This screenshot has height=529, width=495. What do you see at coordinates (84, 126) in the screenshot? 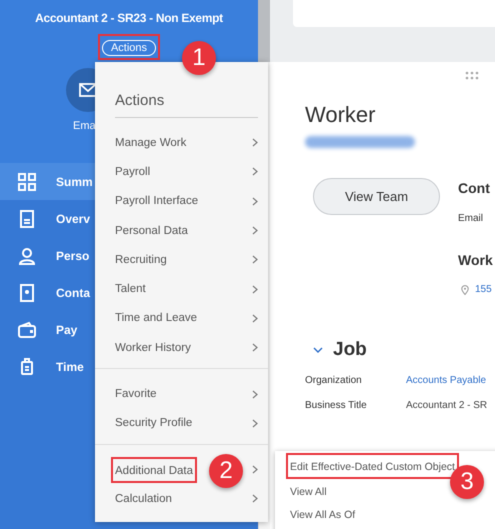
I see `email-label: Ema` at bounding box center [84, 126].